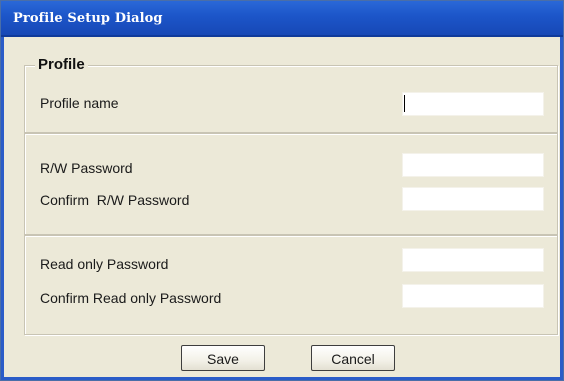 The image size is (564, 381). Describe the element at coordinates (404, 103) in the screenshot. I see `text-caret` at that location.